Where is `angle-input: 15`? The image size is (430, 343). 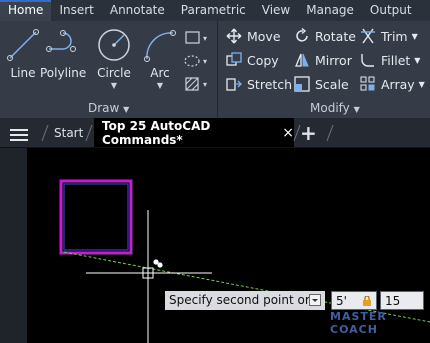
angle-input: 15 is located at coordinates (402, 300).